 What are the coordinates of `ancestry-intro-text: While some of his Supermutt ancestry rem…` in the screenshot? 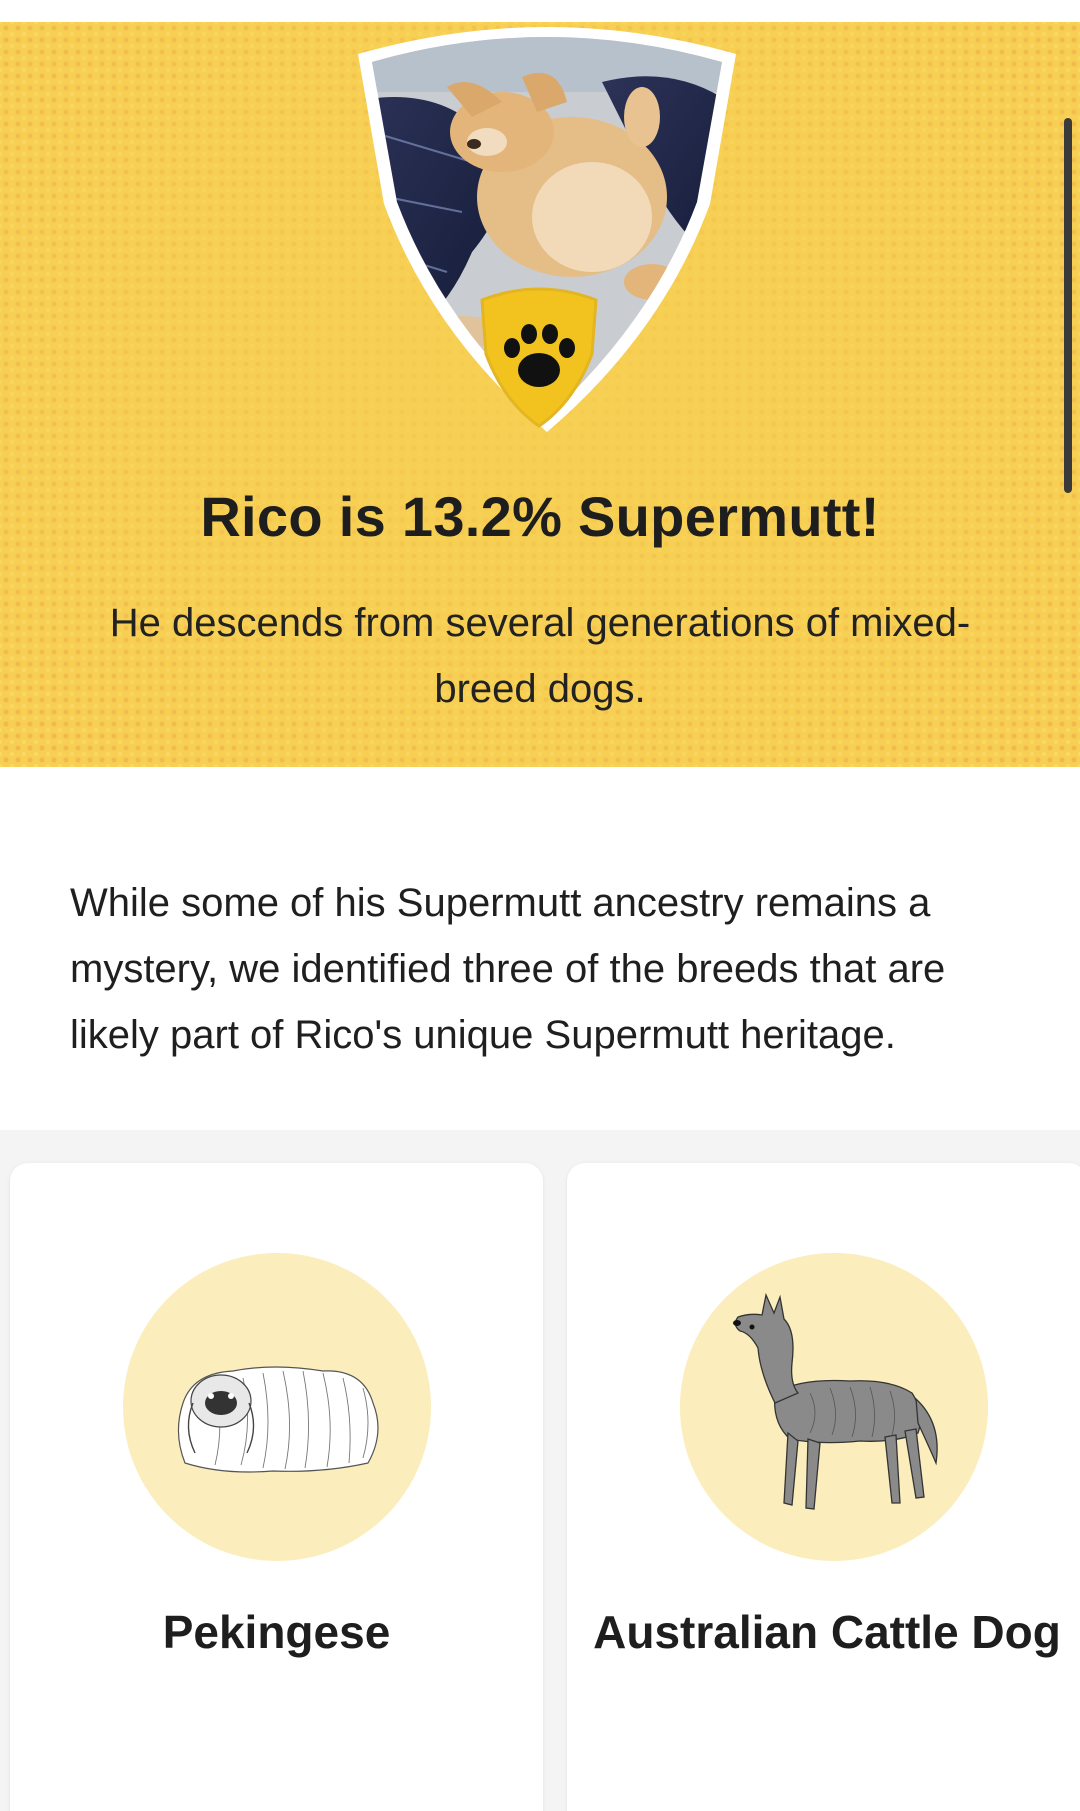 It's located at (508, 969).